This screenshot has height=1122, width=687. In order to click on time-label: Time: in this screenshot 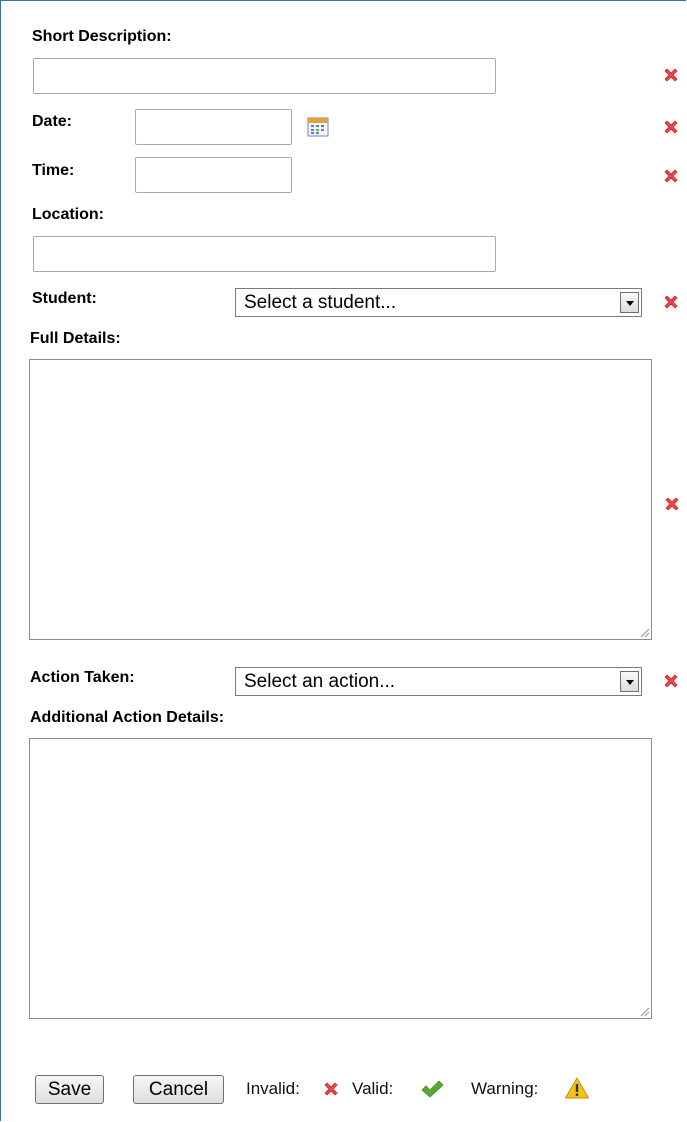, I will do `click(53, 170)`.